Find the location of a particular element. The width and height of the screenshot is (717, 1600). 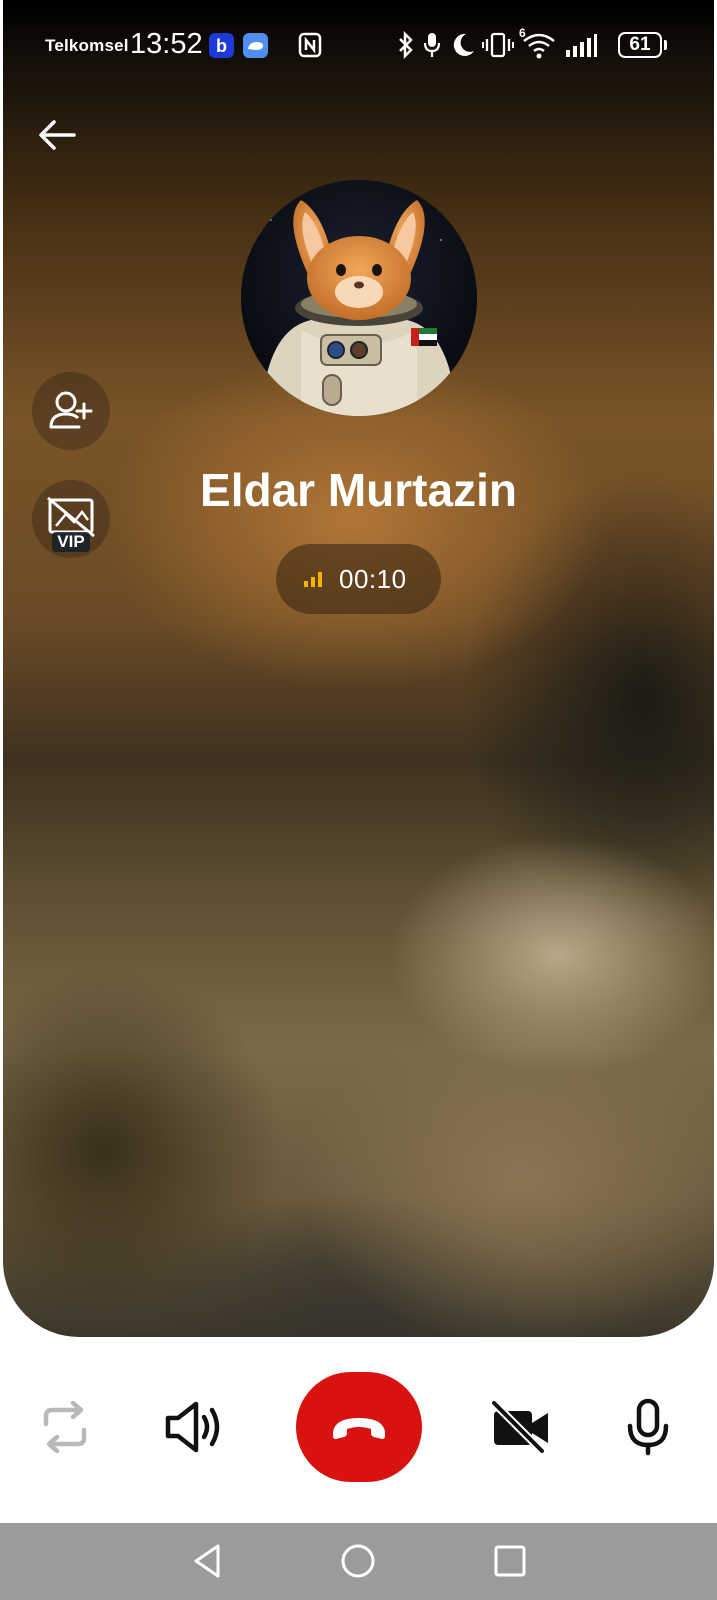

app-b-icon: b is located at coordinates (221, 45).